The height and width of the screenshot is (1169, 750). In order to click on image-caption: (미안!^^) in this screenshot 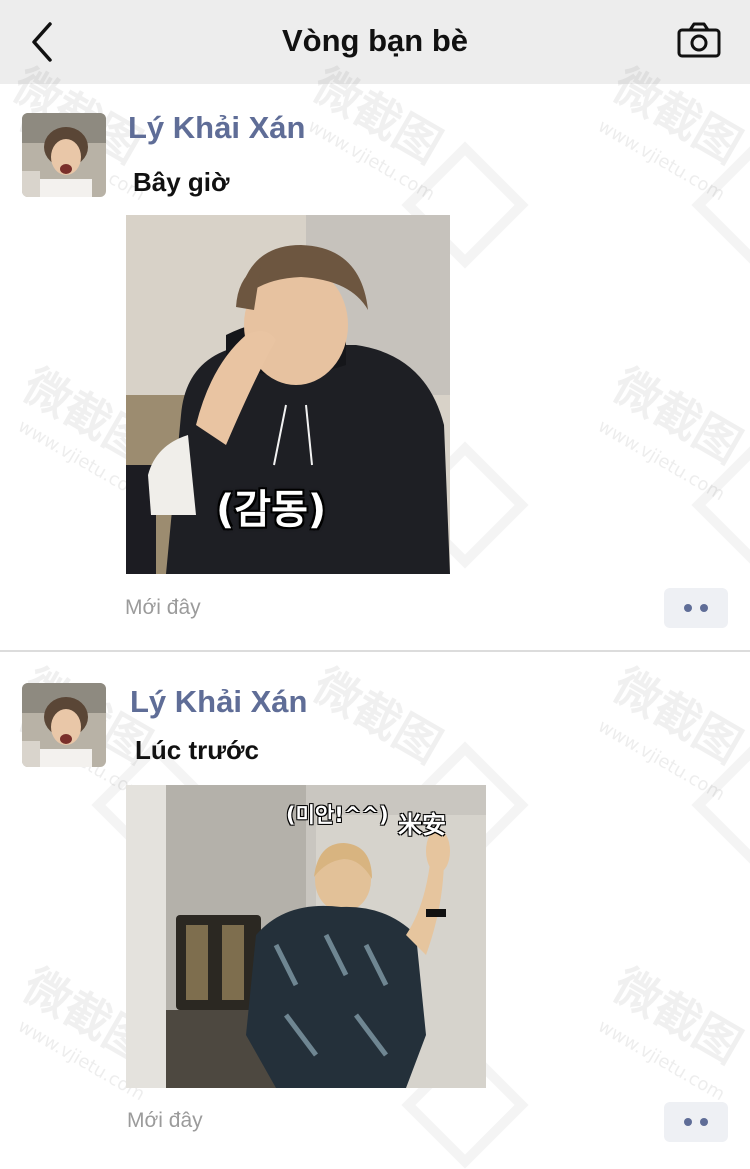, I will do `click(337, 815)`.